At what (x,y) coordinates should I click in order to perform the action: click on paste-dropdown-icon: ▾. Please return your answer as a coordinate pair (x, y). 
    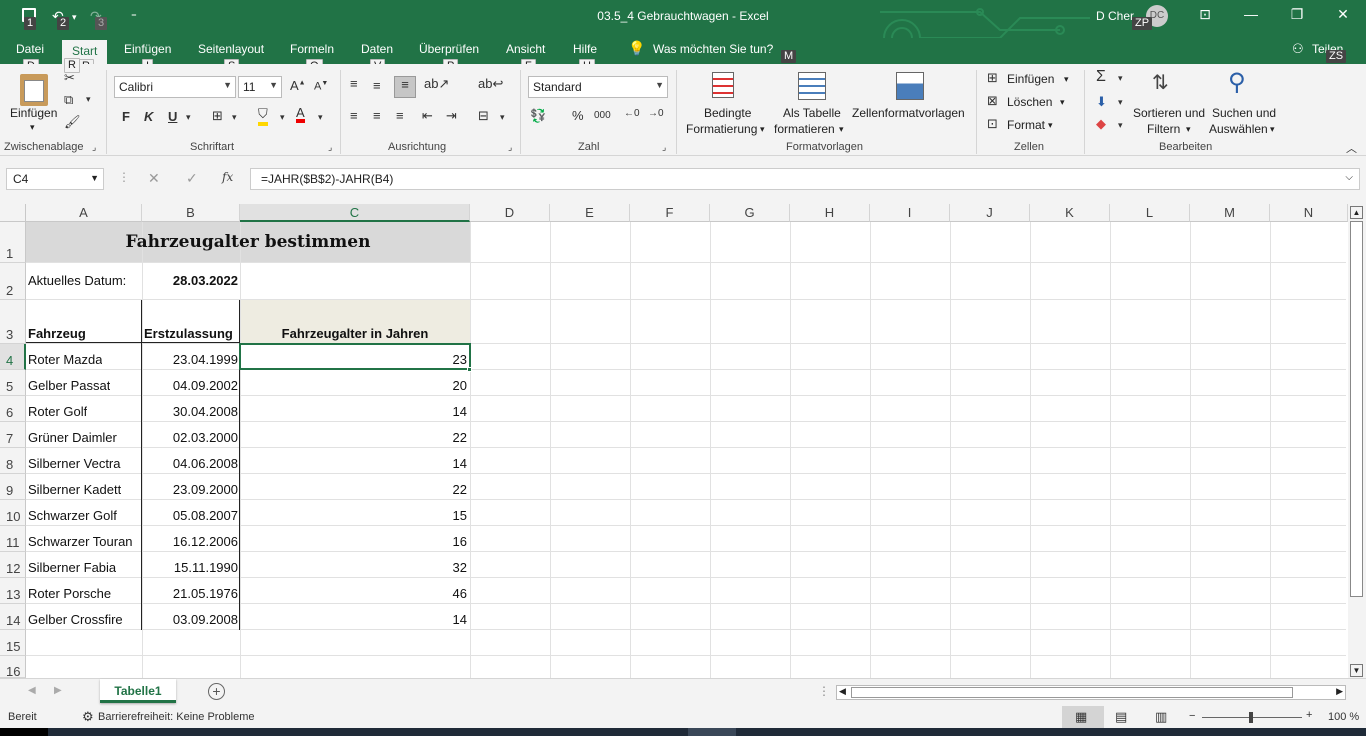
    Looking at the image, I should click on (32, 127).